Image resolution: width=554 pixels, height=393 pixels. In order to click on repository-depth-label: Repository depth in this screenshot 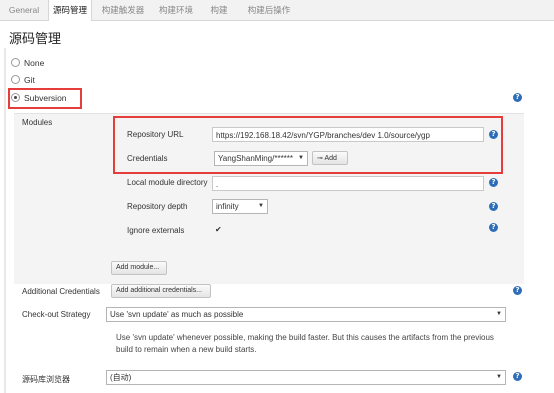, I will do `click(157, 206)`.